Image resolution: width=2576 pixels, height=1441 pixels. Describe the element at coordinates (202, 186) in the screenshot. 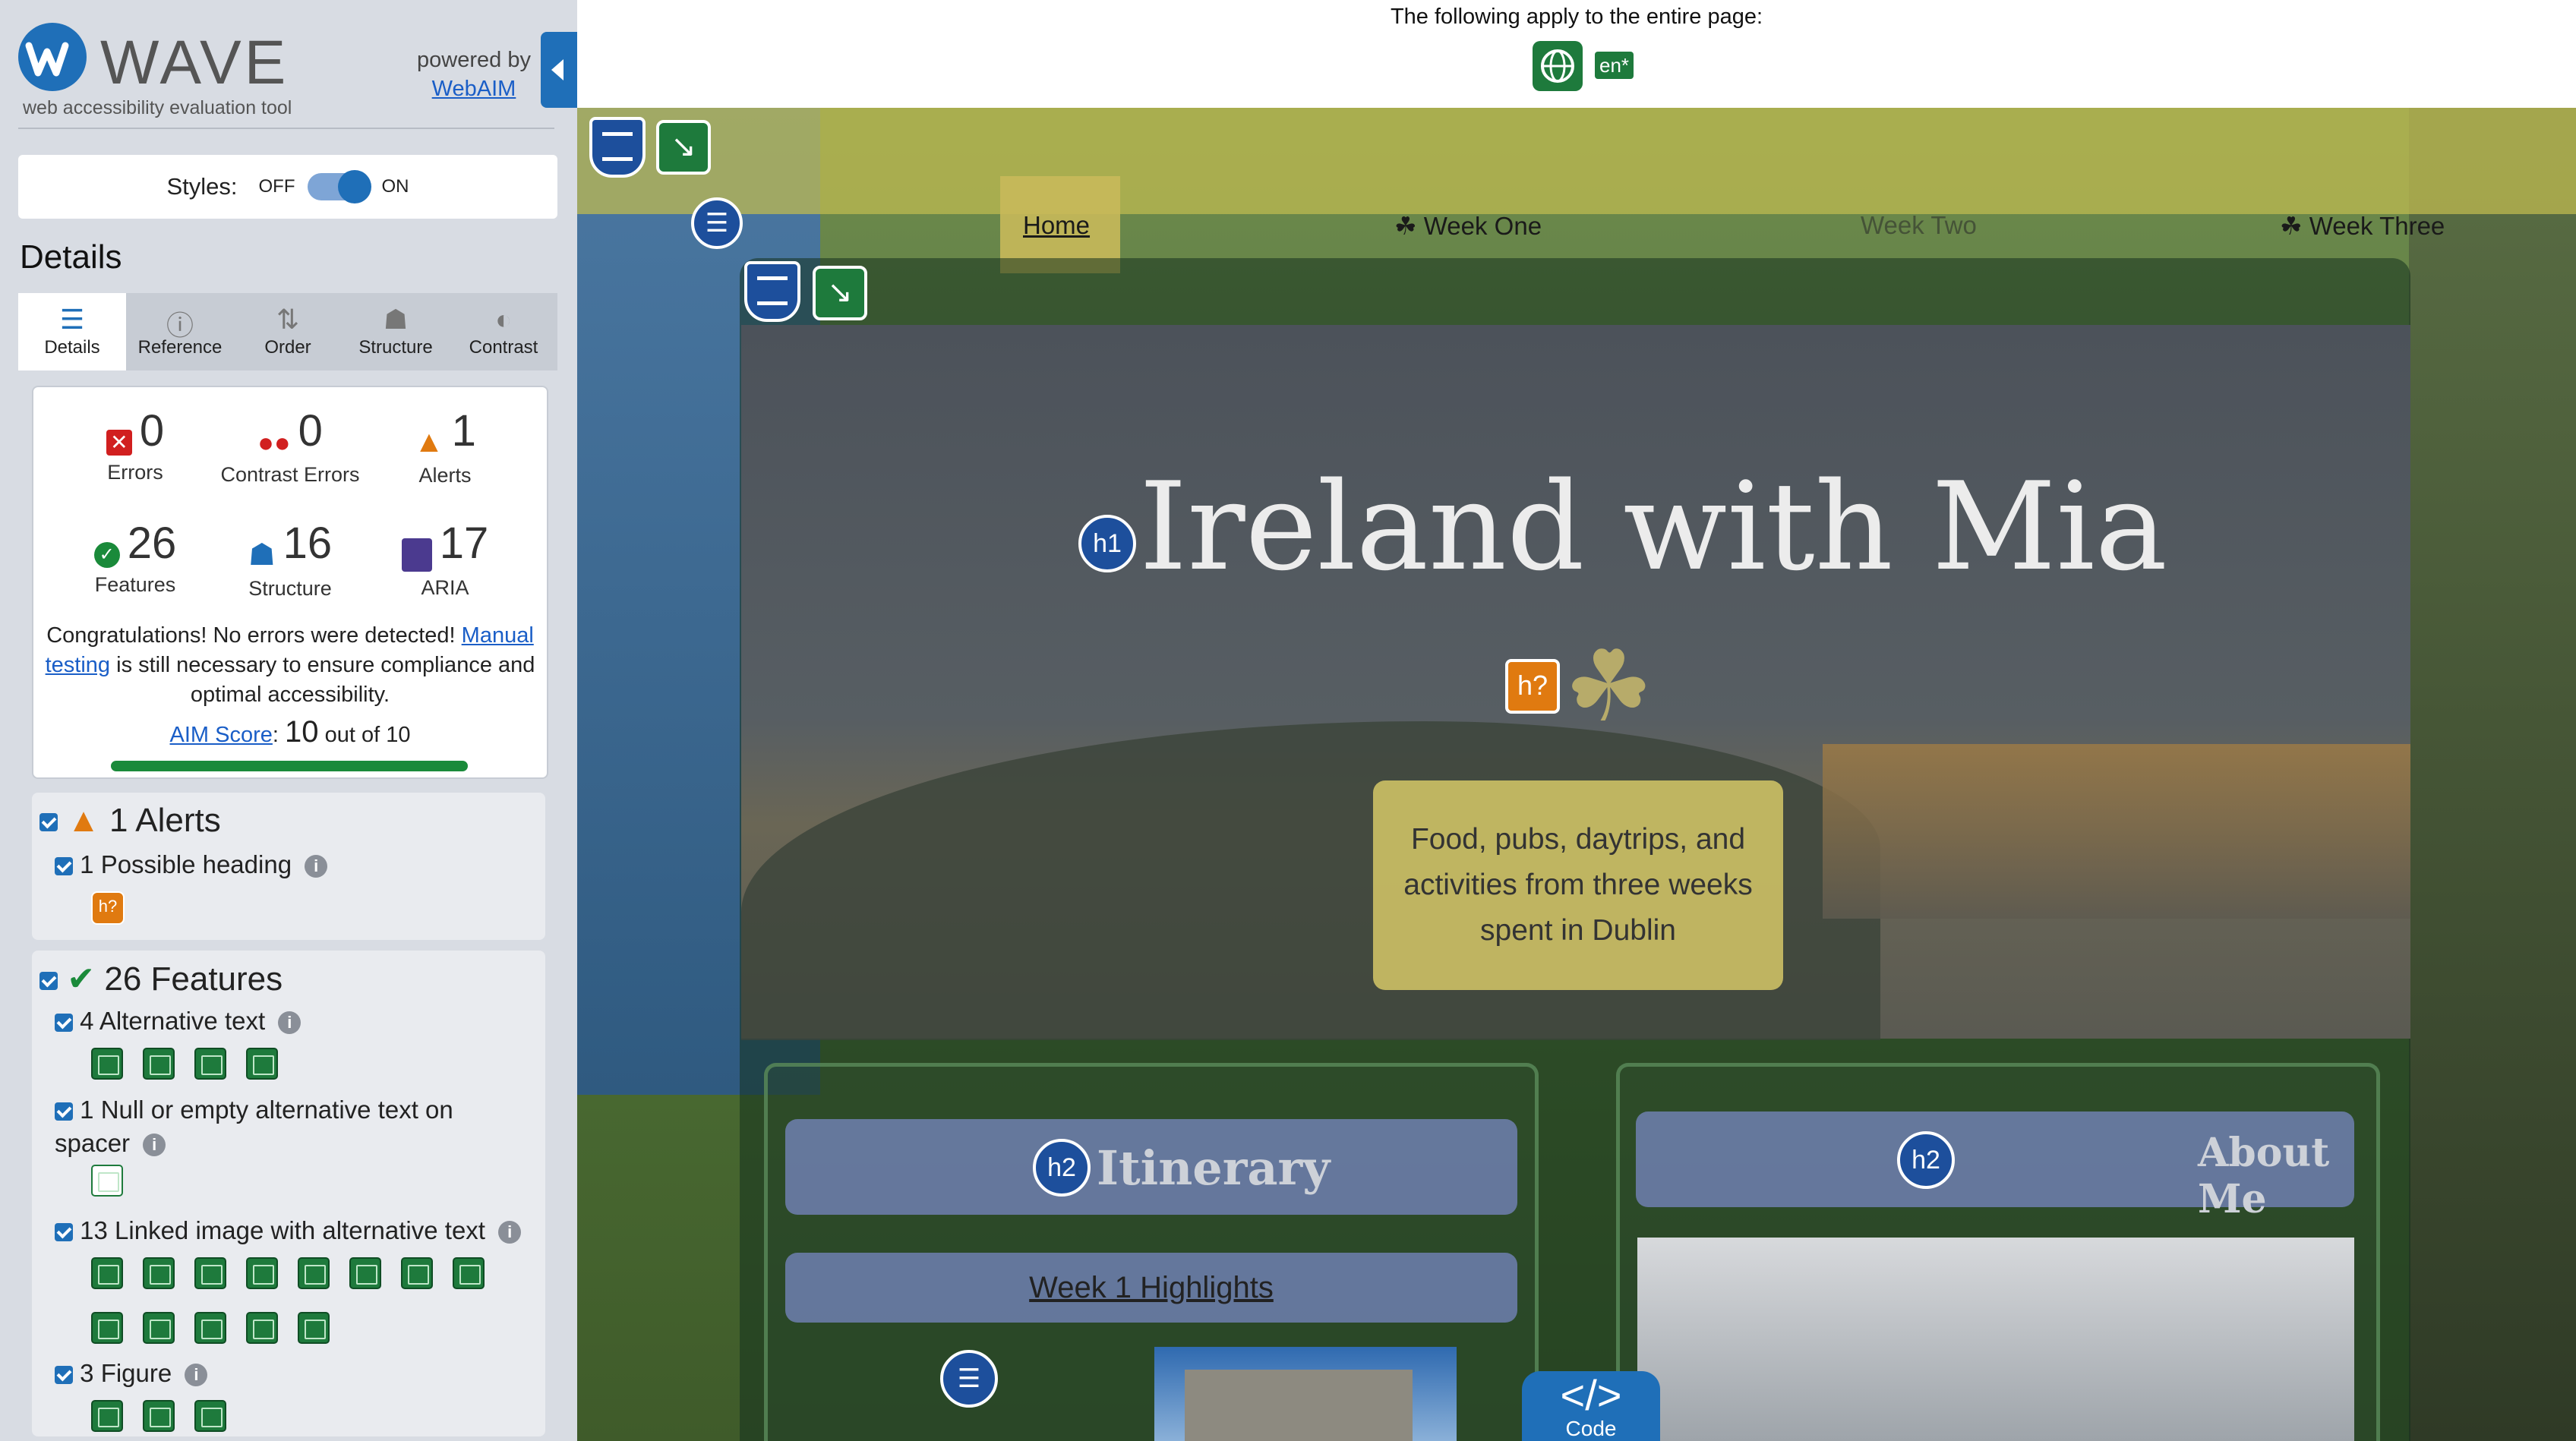

I see `styles-label: Styles:` at that location.